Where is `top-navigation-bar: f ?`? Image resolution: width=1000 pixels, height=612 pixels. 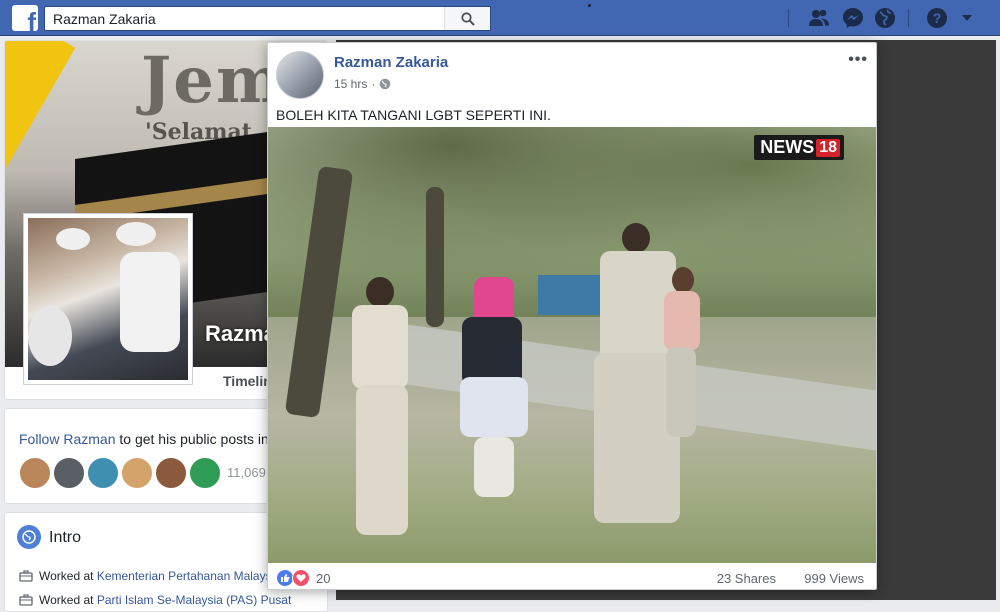 top-navigation-bar: f ? is located at coordinates (500, 18).